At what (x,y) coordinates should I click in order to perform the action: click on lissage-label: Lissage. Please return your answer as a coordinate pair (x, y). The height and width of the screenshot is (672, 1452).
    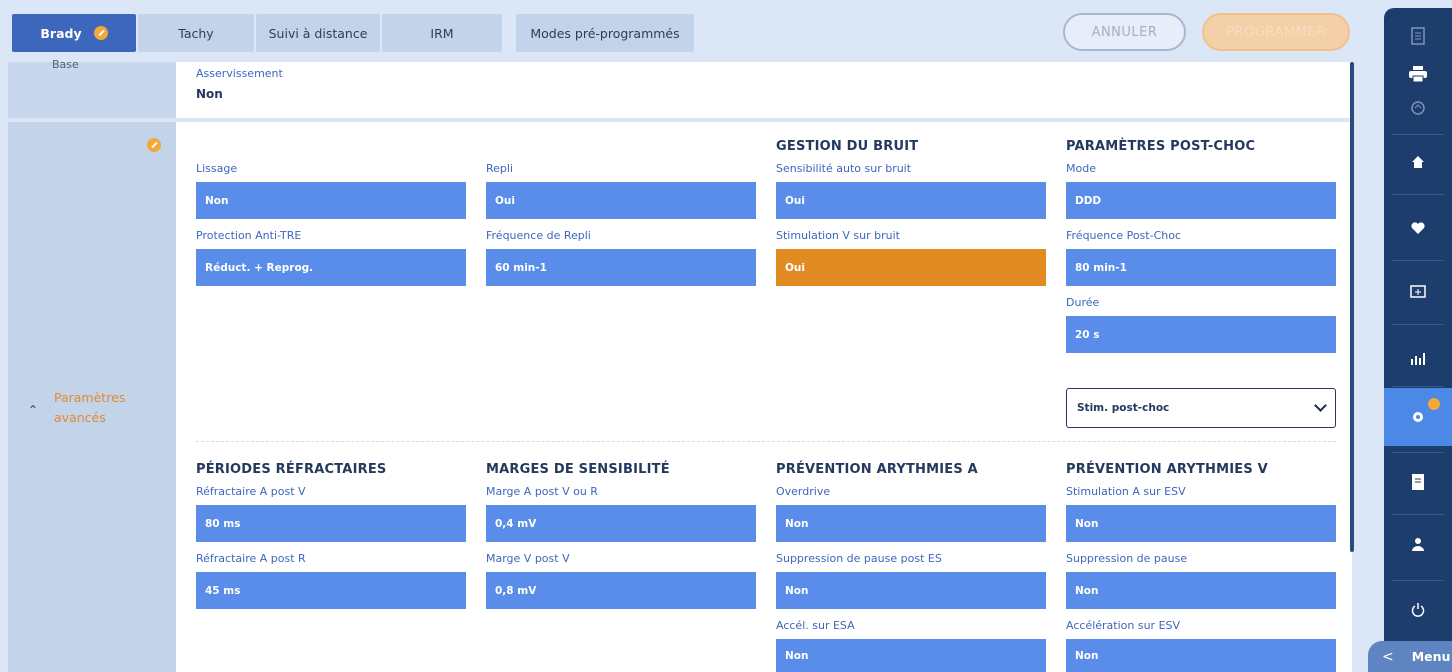
    Looking at the image, I should click on (217, 168).